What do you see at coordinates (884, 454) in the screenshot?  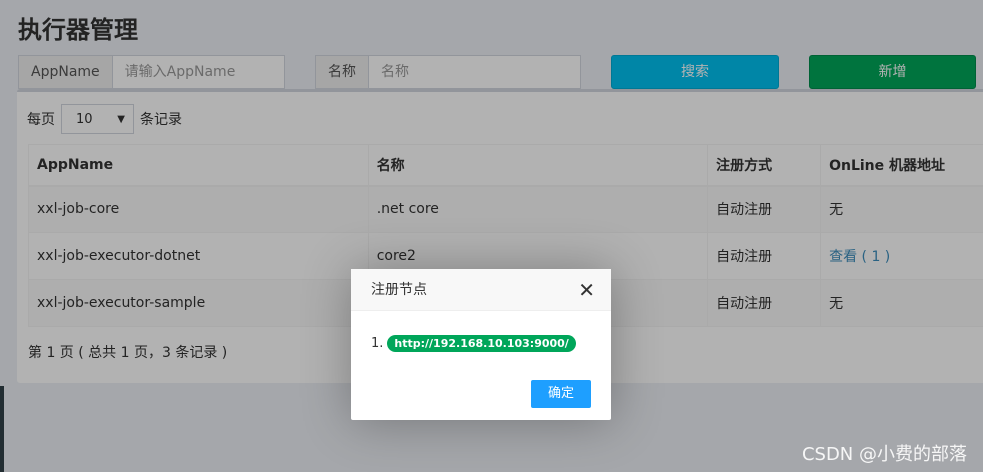 I see `watermark: CSDN @小费的部落` at bounding box center [884, 454].